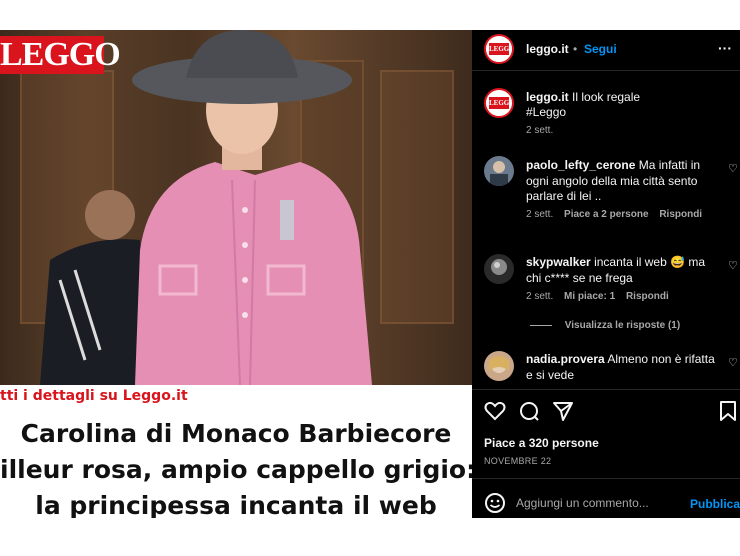 Image resolution: width=740 pixels, height=556 pixels. Describe the element at coordinates (564, 196) in the screenshot. I see `comment-text: parlare di lei ..` at that location.